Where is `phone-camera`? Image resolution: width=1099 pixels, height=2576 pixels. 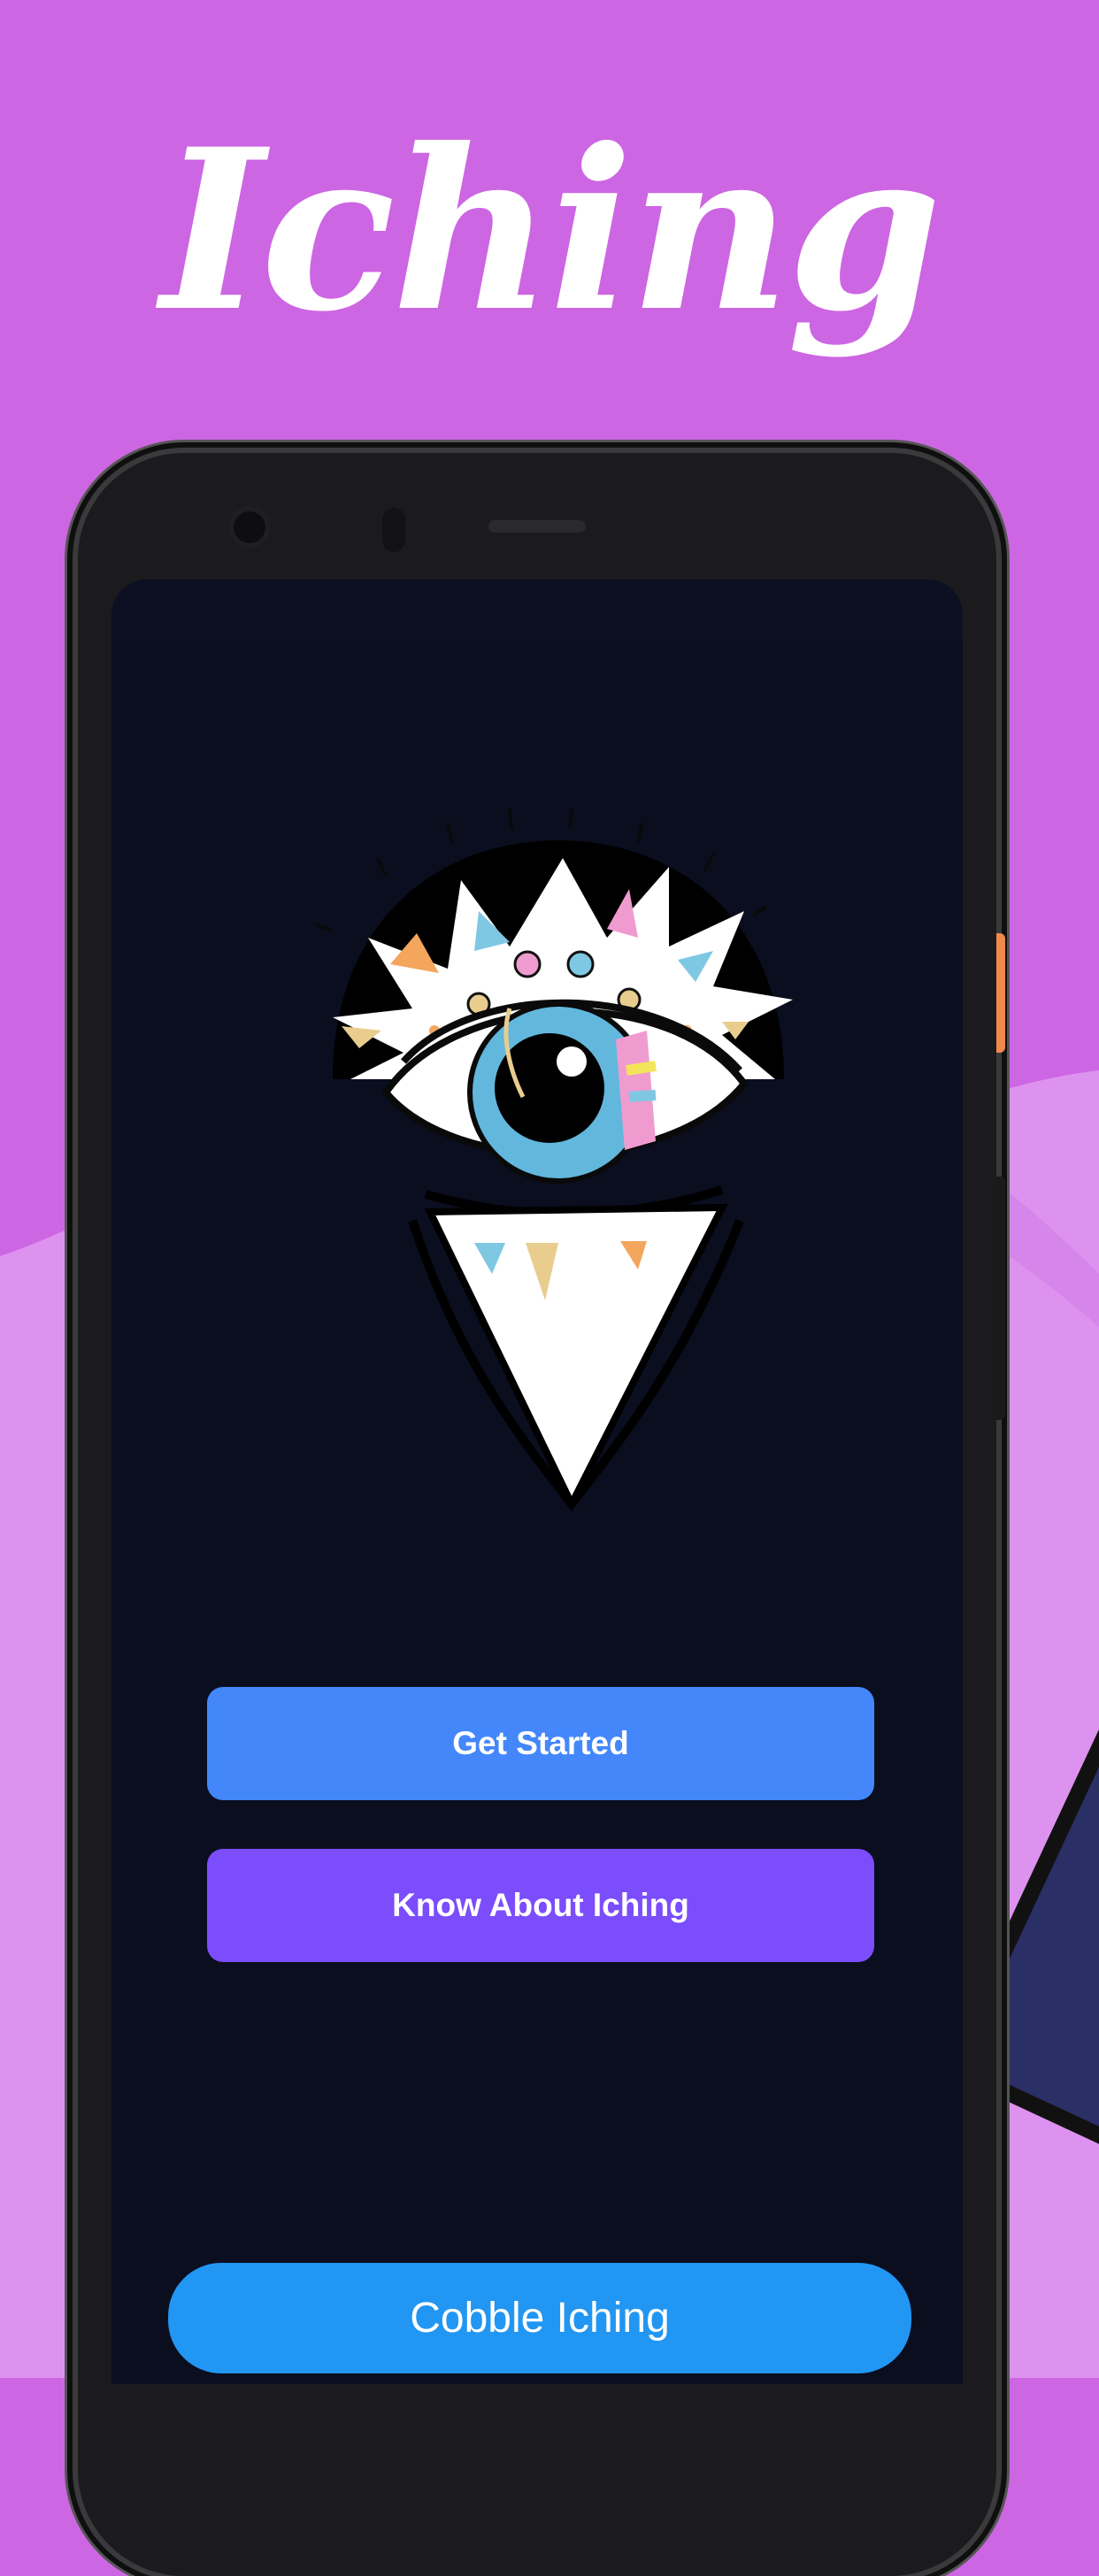
phone-camera is located at coordinates (249, 527).